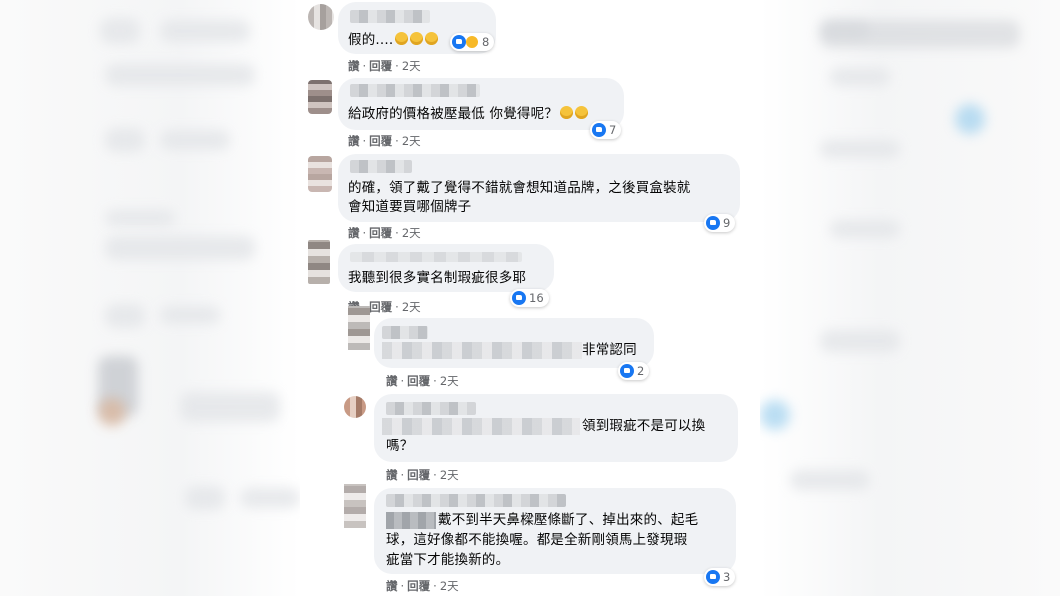 The image size is (1060, 596). What do you see at coordinates (568, 520) in the screenshot?
I see `reply-text-line-1: 戴不到半天鼻樑壓條斷了、掉出來的、起毛` at bounding box center [568, 520].